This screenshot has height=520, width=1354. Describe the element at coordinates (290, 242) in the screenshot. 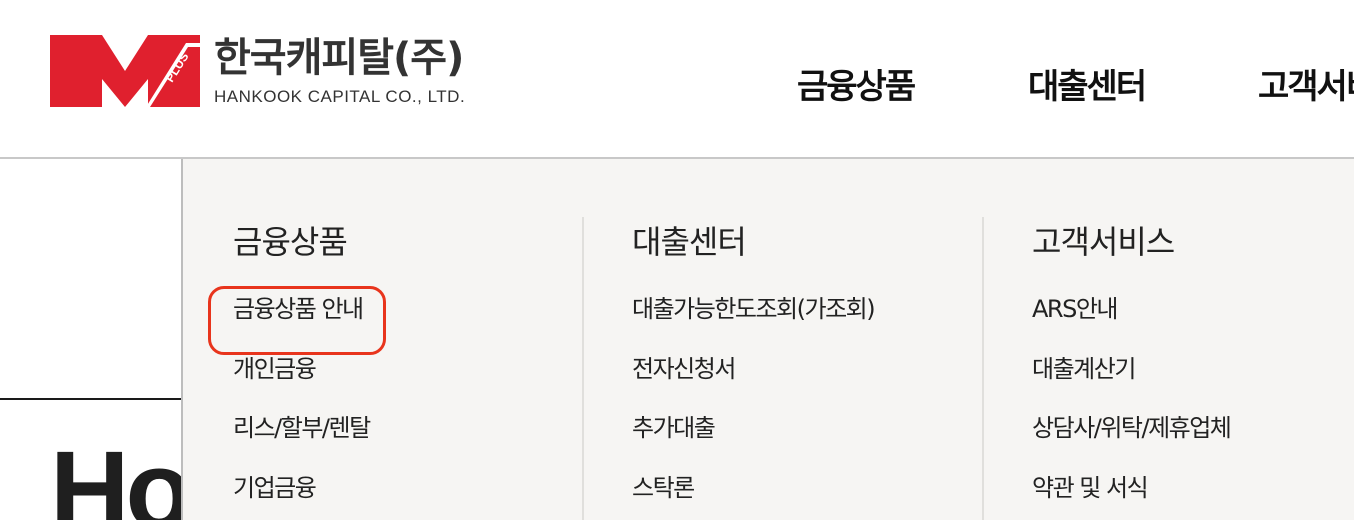

I see `menu-column-title: 금융상품` at that location.